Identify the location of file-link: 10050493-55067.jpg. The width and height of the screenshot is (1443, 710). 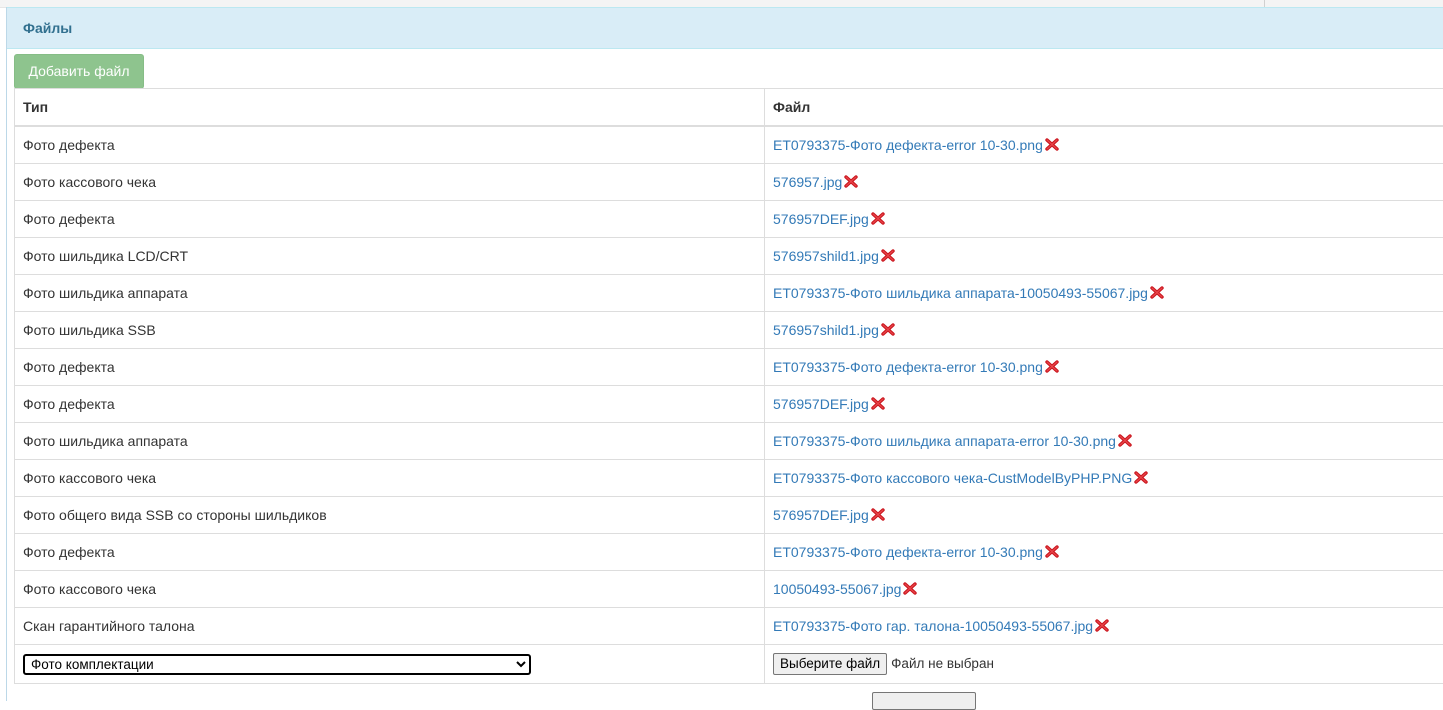
(837, 589).